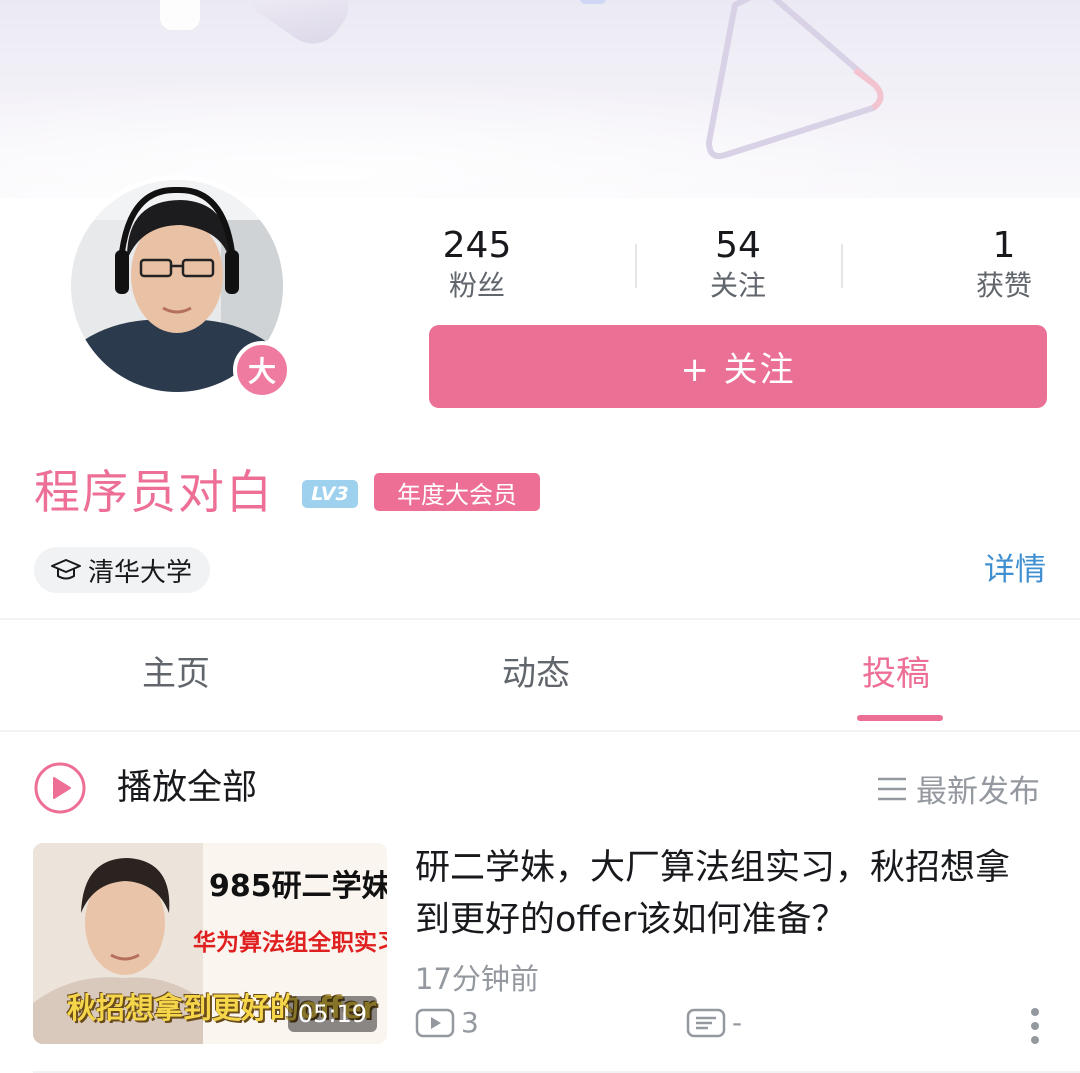 The width and height of the screenshot is (1080, 1073). I want to click on sort-selector: 最新发布, so click(958, 788).